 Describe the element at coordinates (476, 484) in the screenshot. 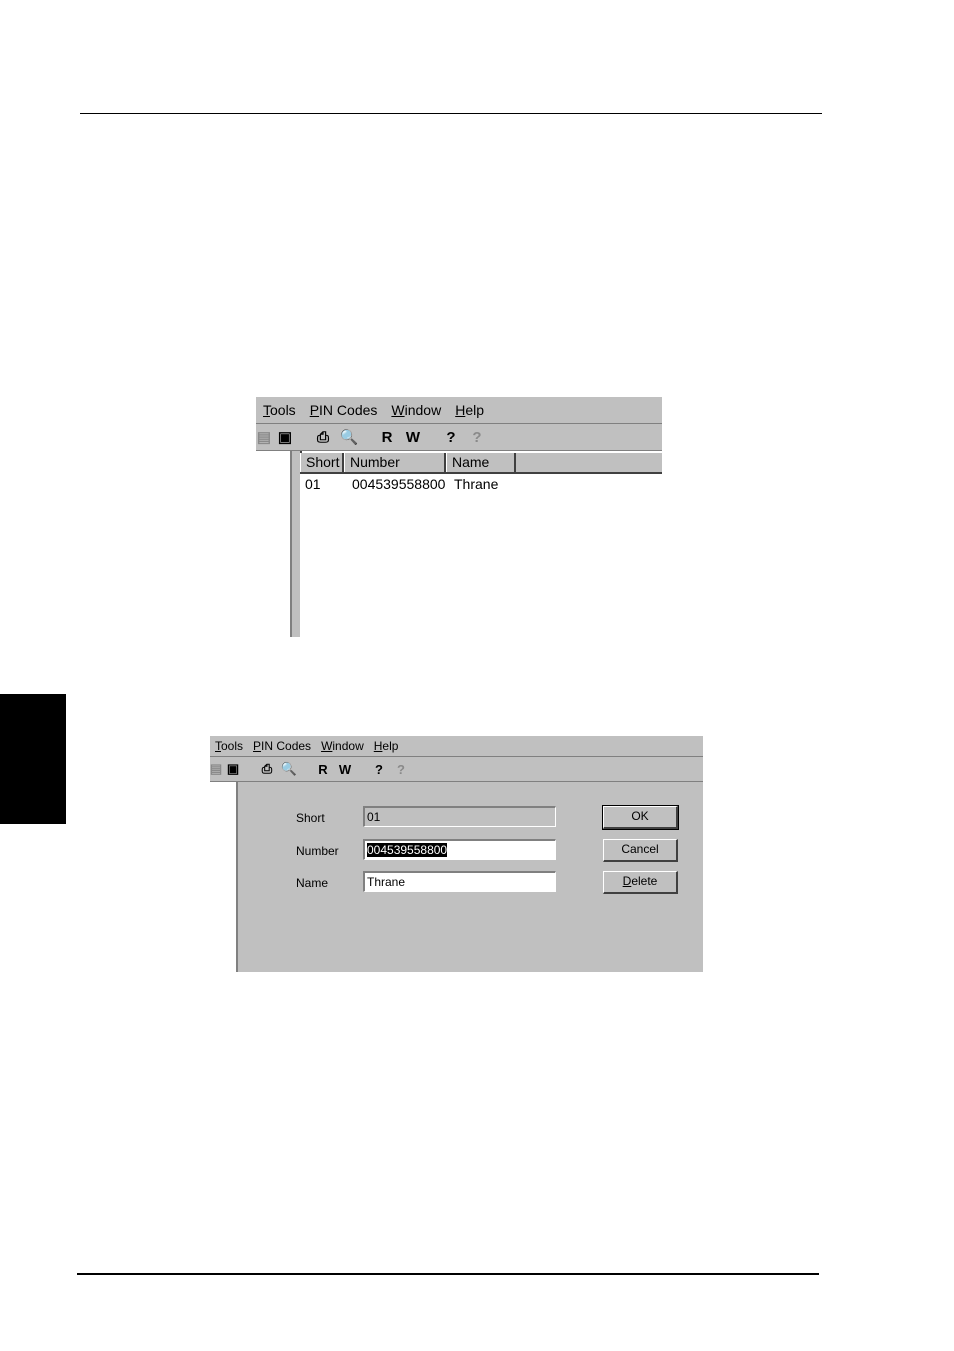

I see `list-item-name: Thrane` at that location.